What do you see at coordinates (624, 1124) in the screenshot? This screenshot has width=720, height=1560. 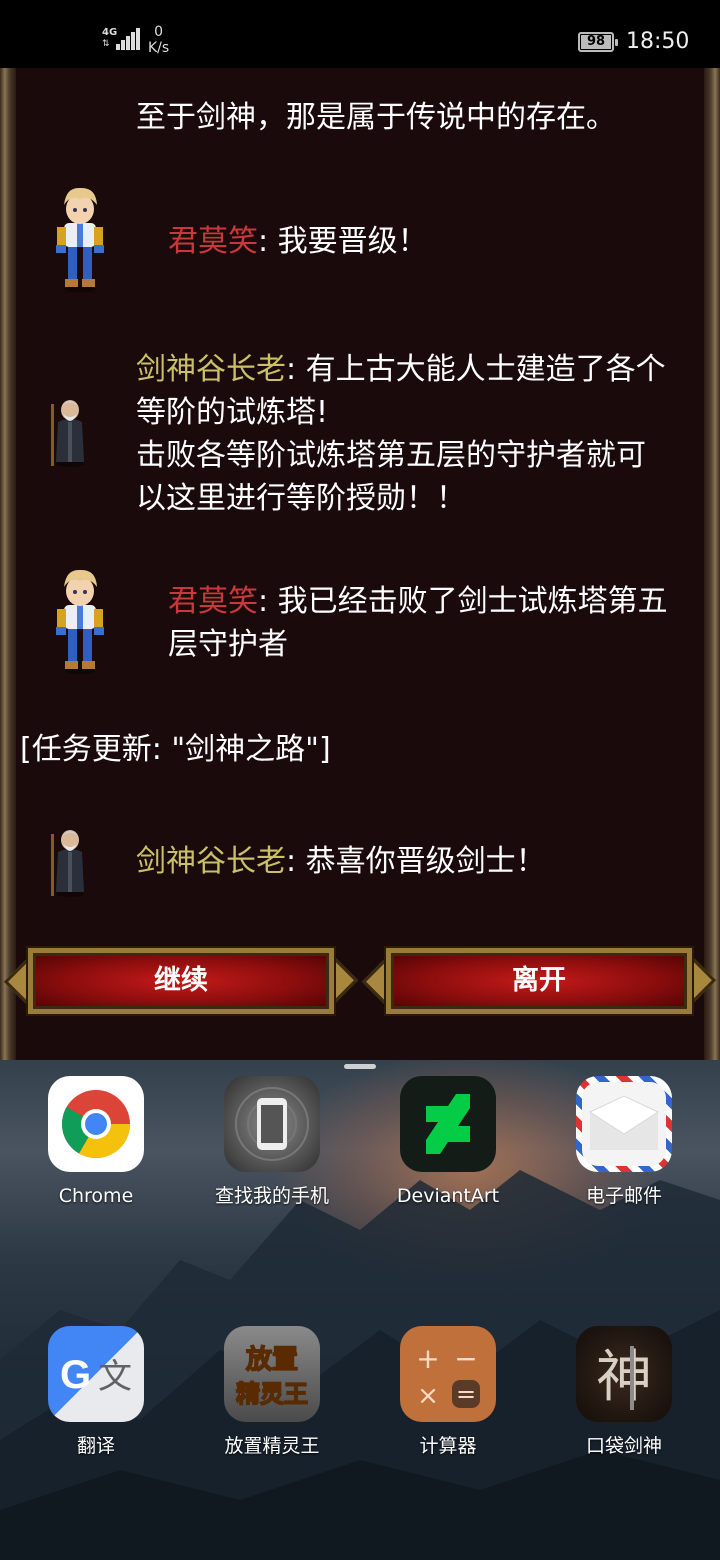 I see `email-icon` at bounding box center [624, 1124].